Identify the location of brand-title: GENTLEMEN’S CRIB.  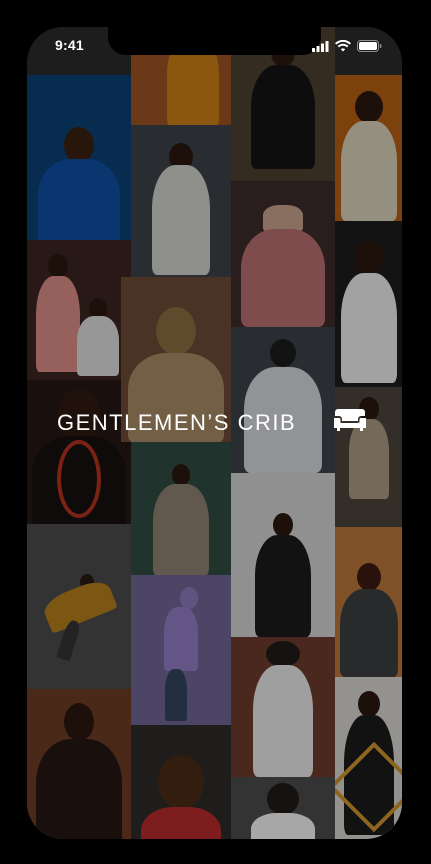
(177, 422).